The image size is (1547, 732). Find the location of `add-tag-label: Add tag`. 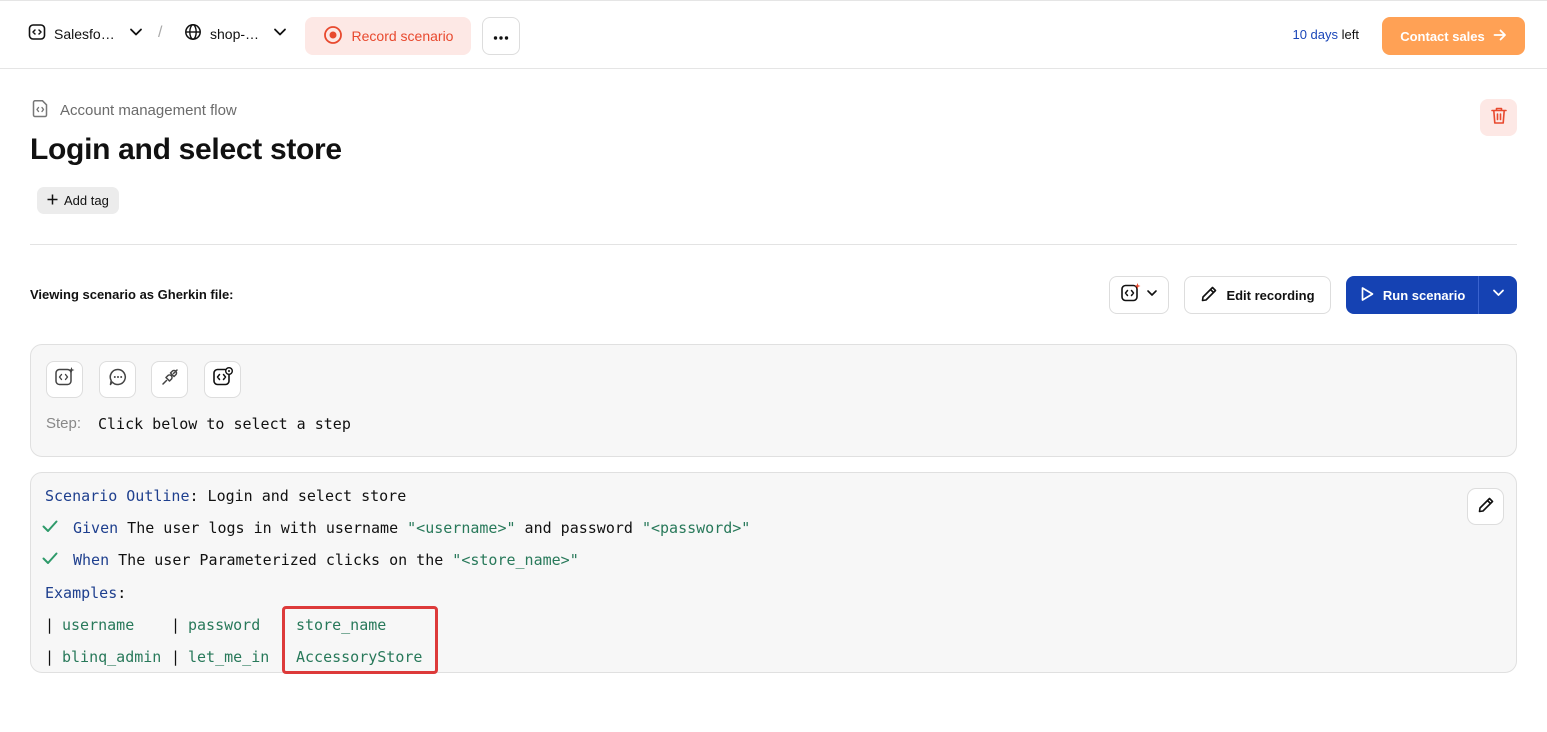

add-tag-label: Add tag is located at coordinates (86, 200).